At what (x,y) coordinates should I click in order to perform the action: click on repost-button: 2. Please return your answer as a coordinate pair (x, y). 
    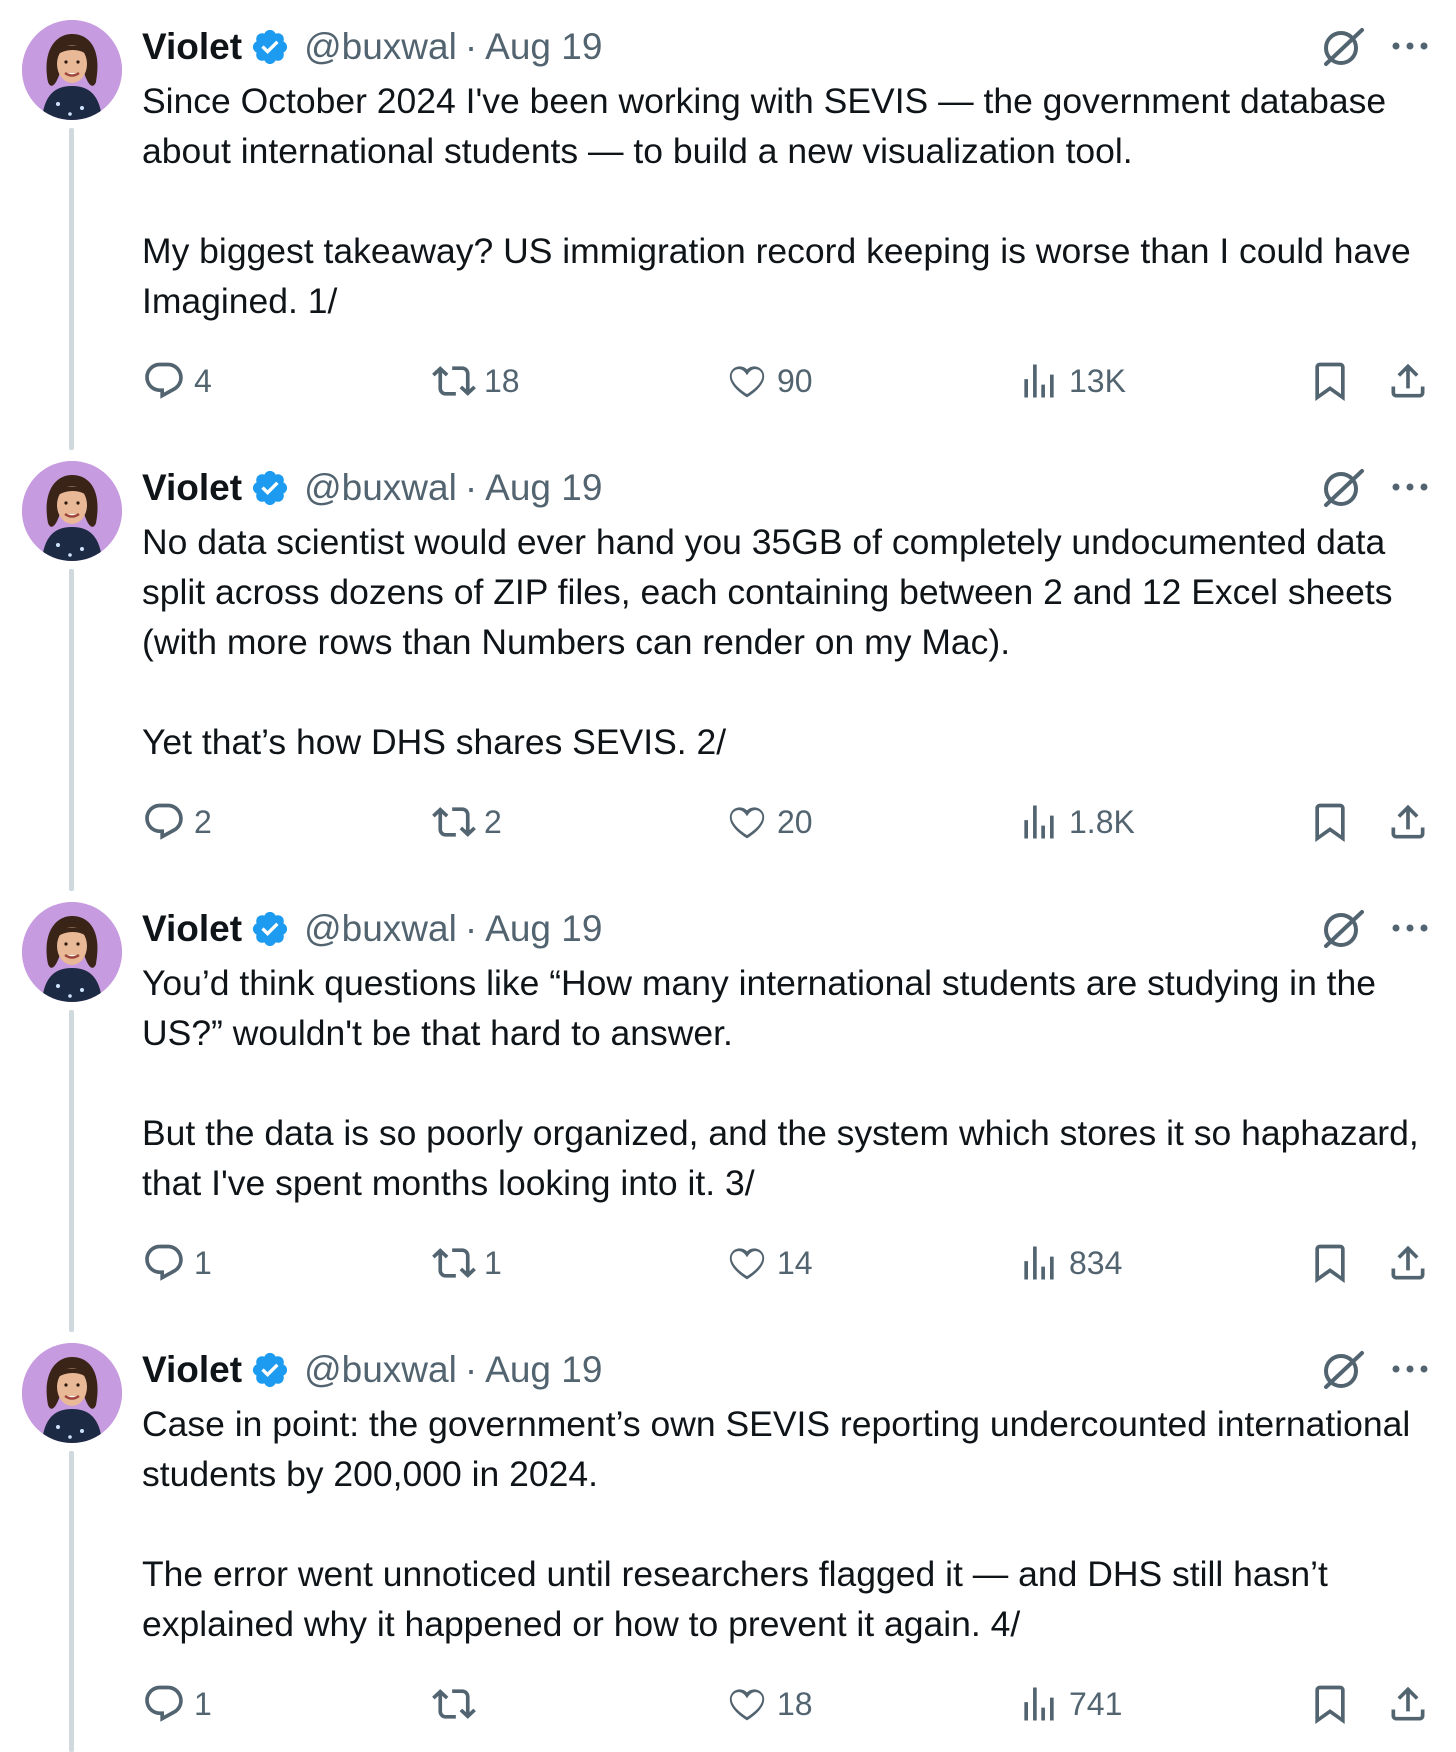
    Looking at the image, I should click on (467, 822).